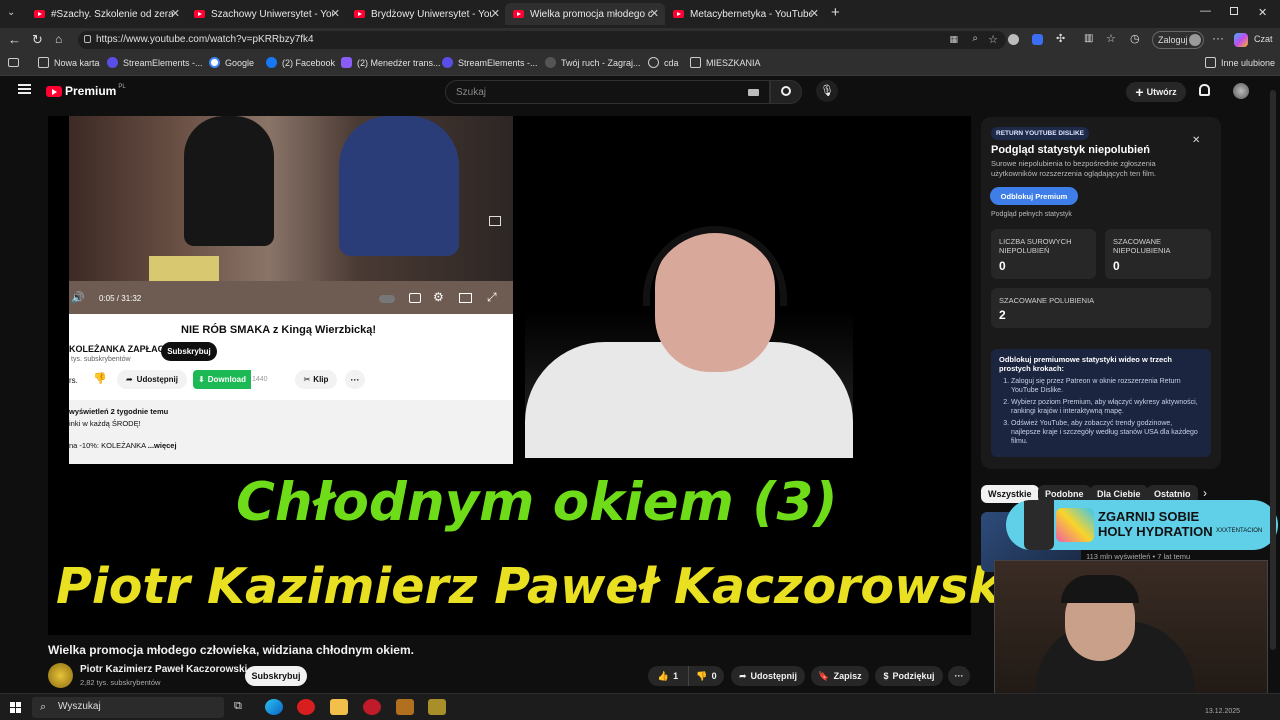 The height and width of the screenshot is (720, 1280). Describe the element at coordinates (128, 707) in the screenshot. I see `taskbar-search: ⌕ Wyszukaj` at that location.